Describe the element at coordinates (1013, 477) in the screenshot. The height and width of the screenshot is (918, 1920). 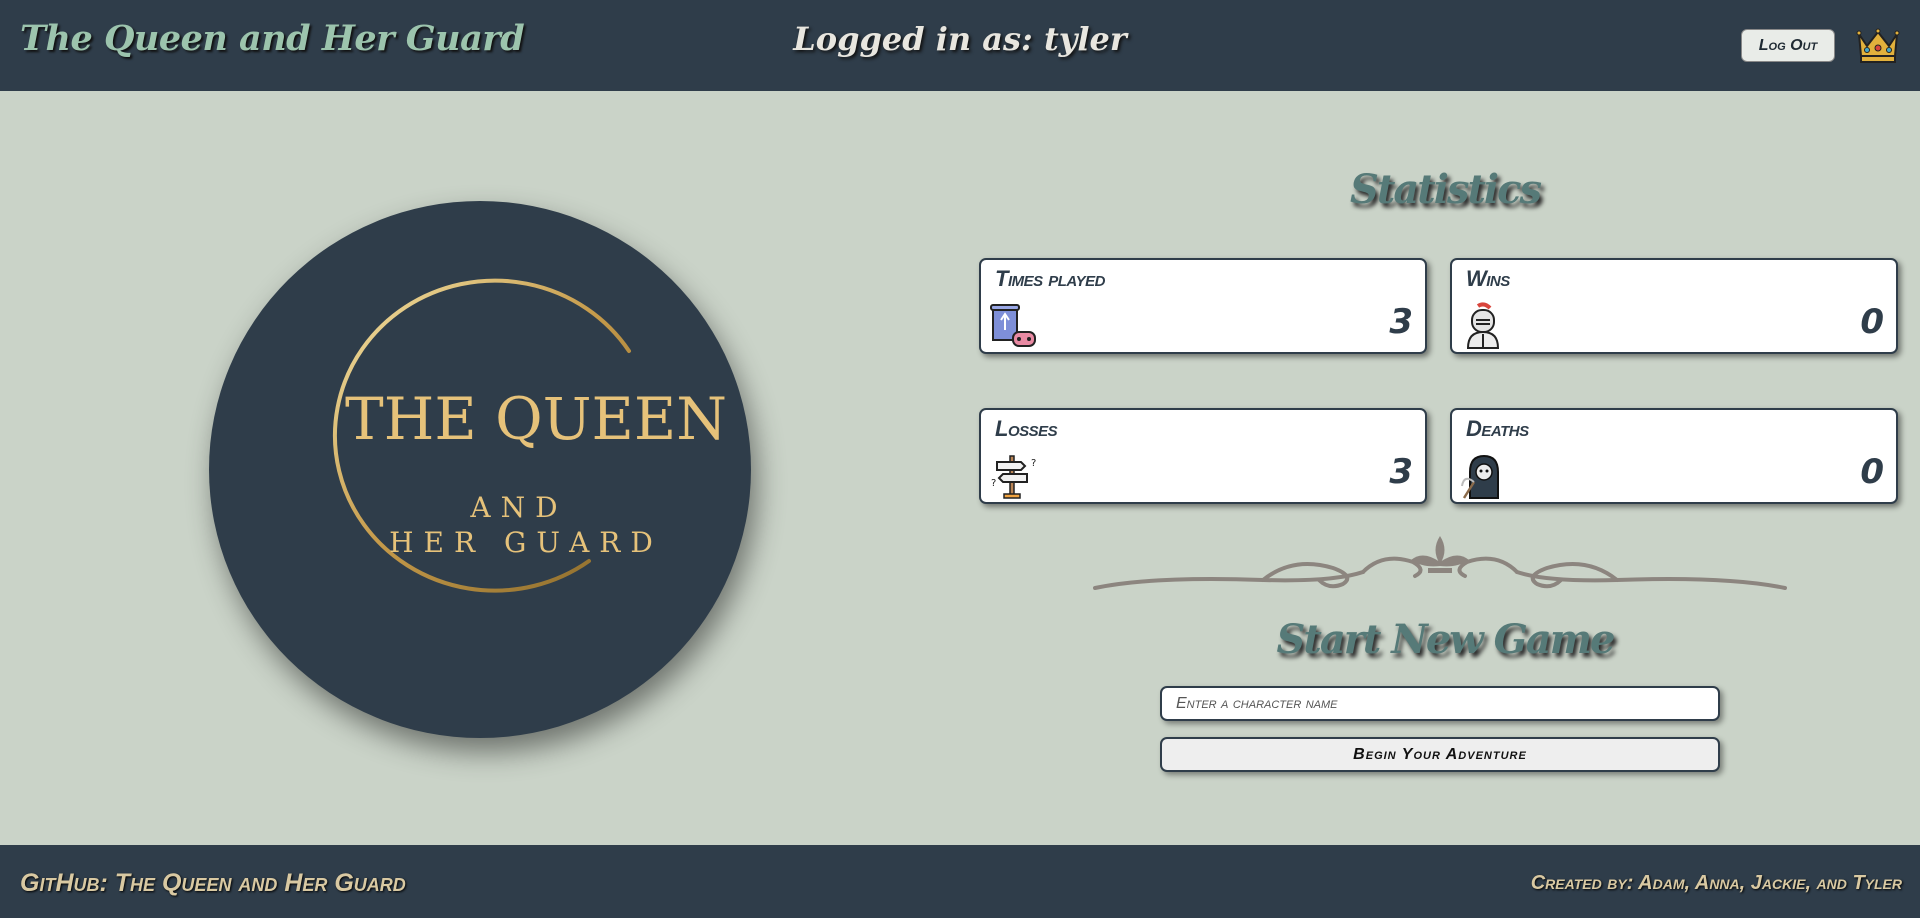
I see `signpost-icon: ? ?` at that location.